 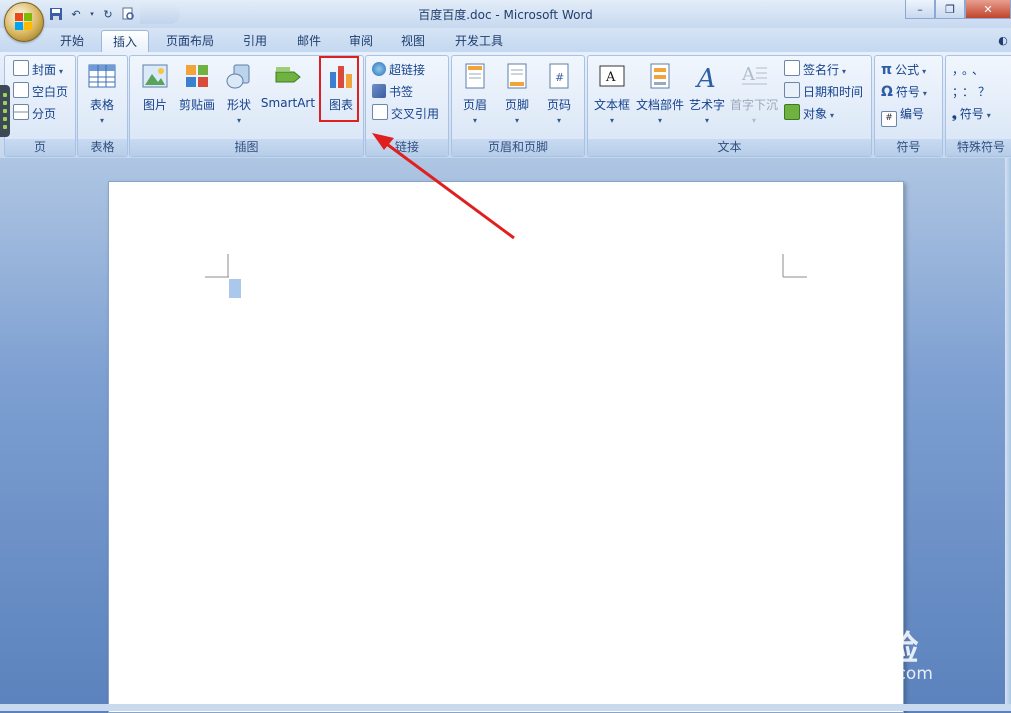 I want to click on drop-cap-icon: A, so click(x=754, y=76).